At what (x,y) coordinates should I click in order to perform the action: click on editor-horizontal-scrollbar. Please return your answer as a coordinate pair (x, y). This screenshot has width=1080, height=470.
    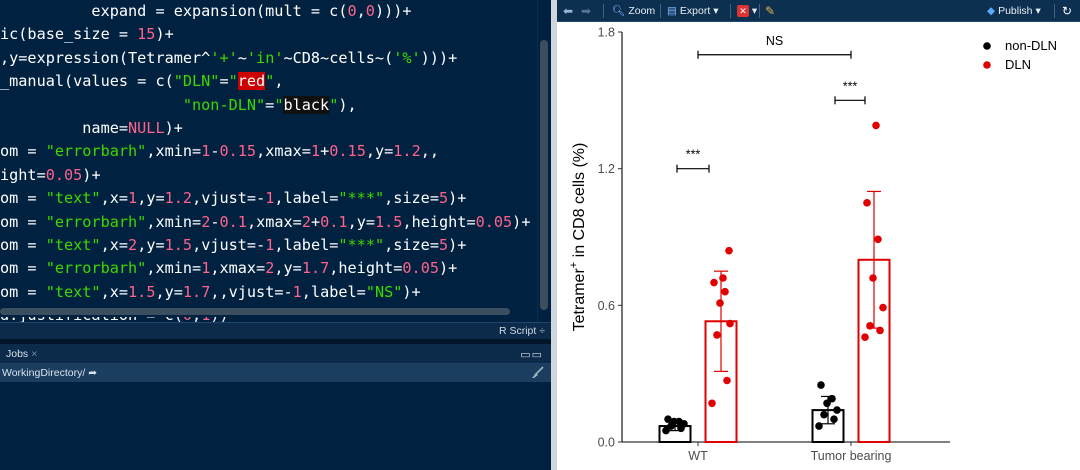
    Looking at the image, I should click on (268, 311).